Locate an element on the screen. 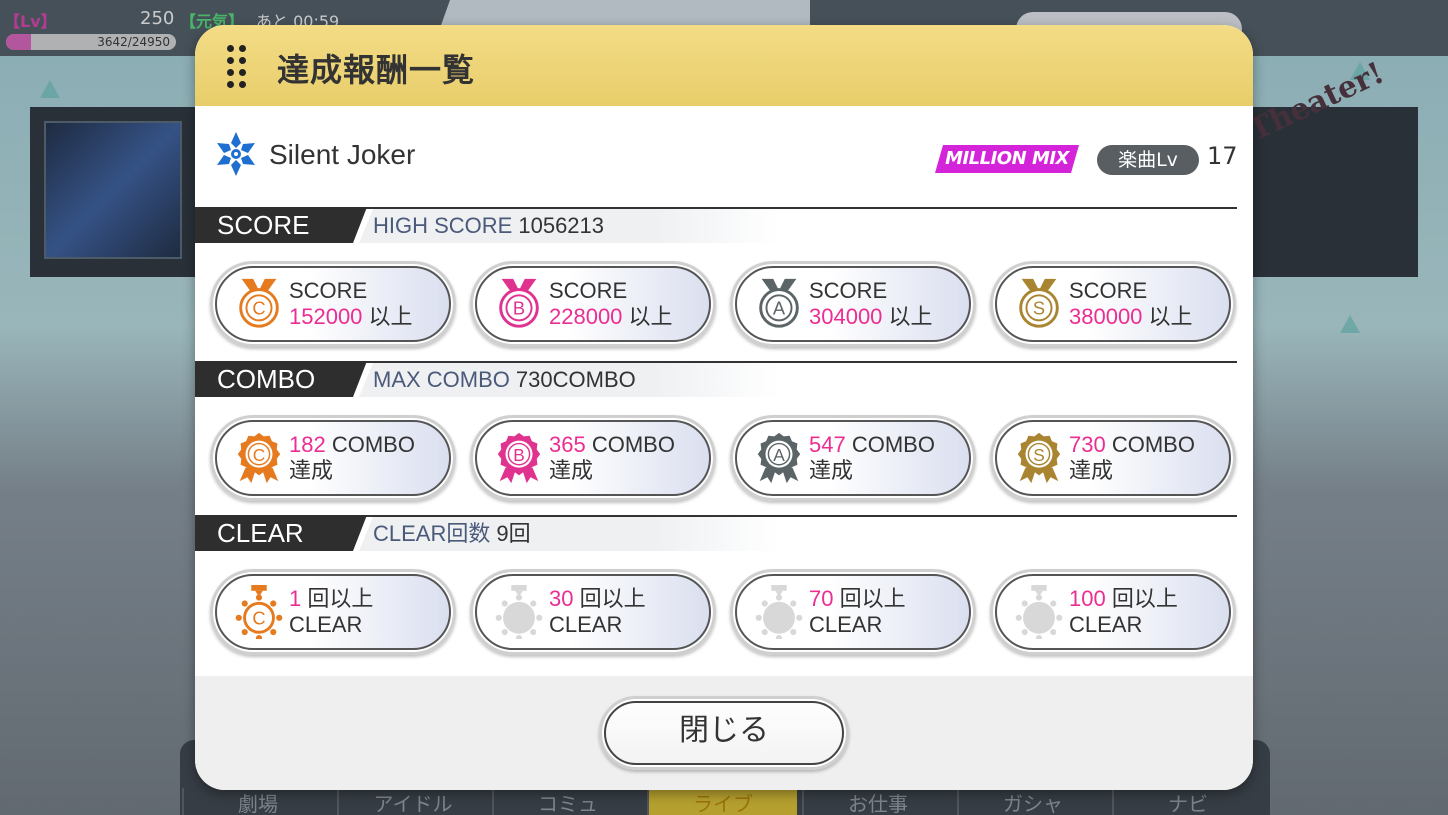 This screenshot has height=815, width=1448. reward-condition: 547 COMBO is located at coordinates (872, 445).